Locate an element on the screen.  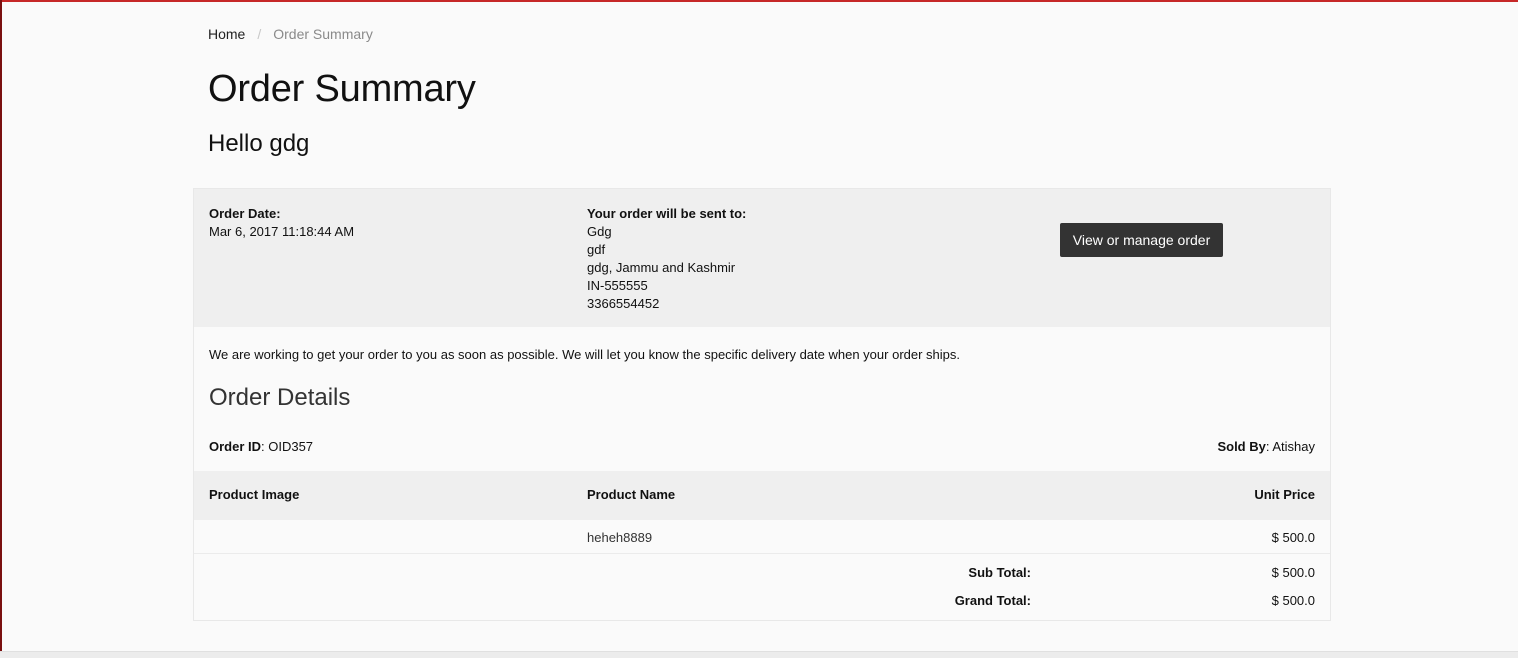
view-manage-order-button: View or manage order is located at coordinates (1141, 240).